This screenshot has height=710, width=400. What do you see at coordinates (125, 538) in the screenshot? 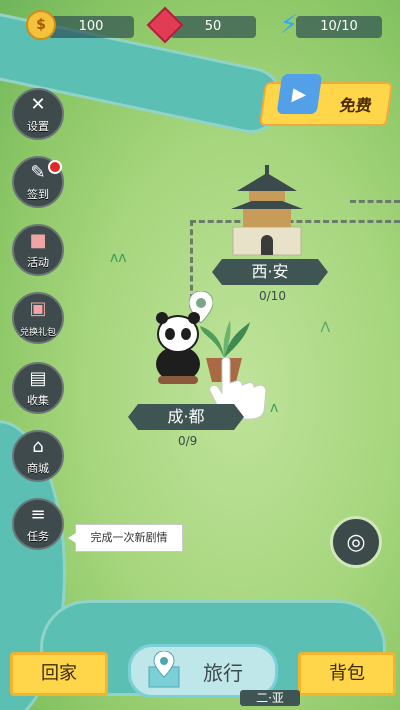
I see `task-tooltip: 完成一次新剧情` at bounding box center [125, 538].